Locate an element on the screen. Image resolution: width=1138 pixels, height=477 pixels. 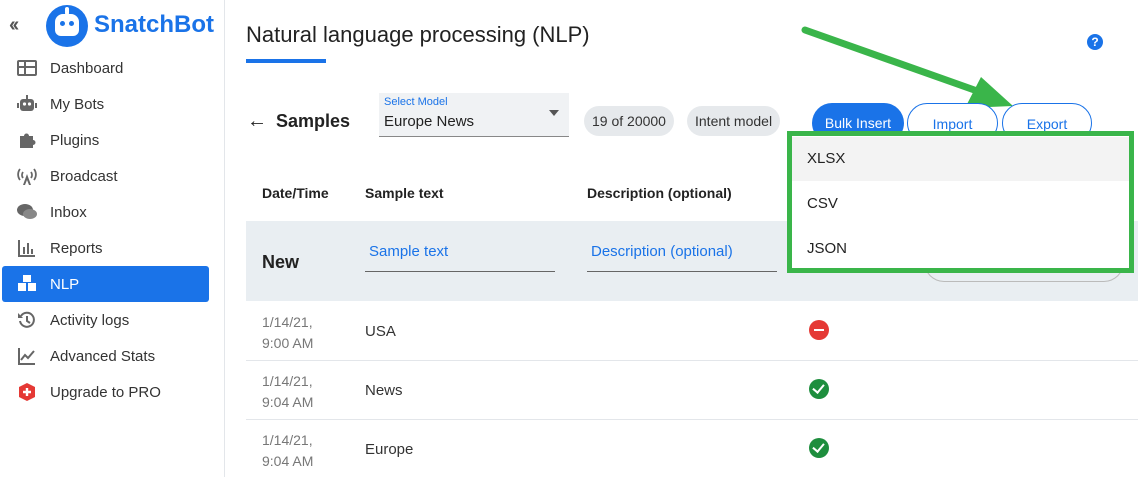
export-option-csv: CSV is located at coordinates (960, 204).